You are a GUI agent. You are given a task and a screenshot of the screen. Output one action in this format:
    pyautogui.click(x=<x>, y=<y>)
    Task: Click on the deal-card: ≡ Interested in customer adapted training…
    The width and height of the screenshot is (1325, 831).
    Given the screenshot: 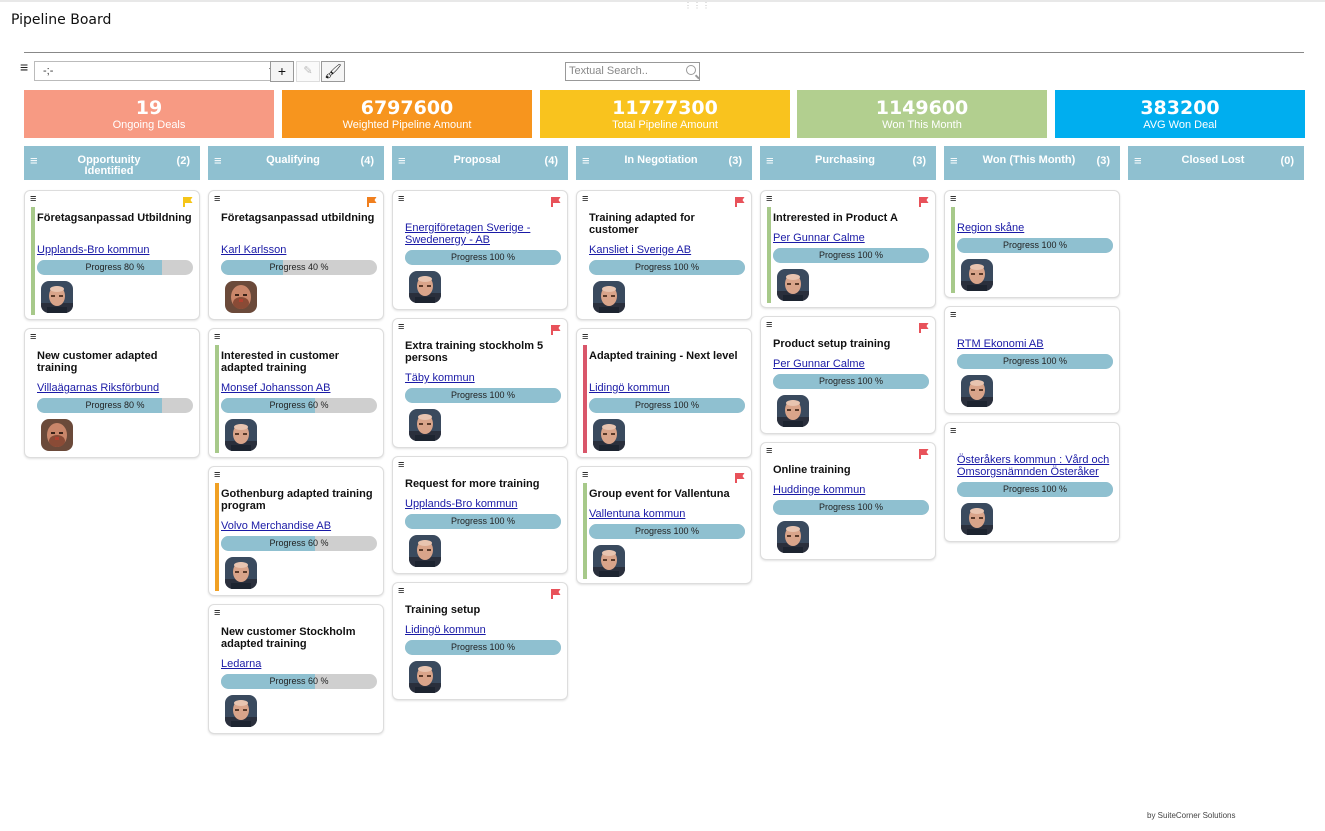 What is the action you would take?
    pyautogui.click(x=296, y=393)
    